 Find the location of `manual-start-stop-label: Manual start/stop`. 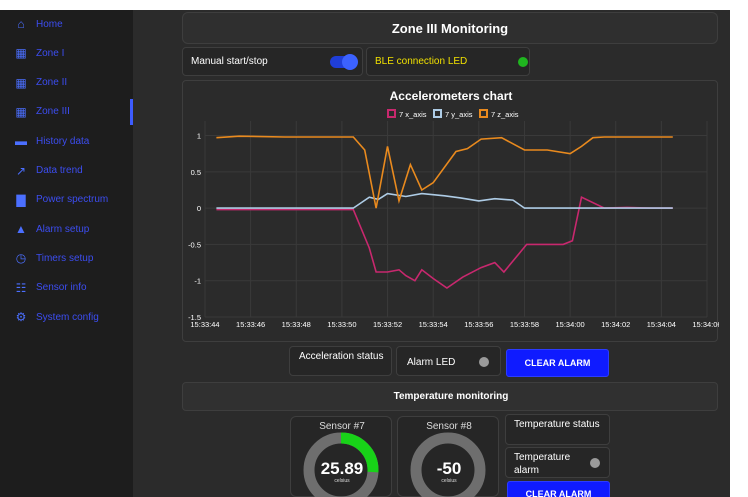

manual-start-stop-label: Manual start/stop is located at coordinates (229, 61).